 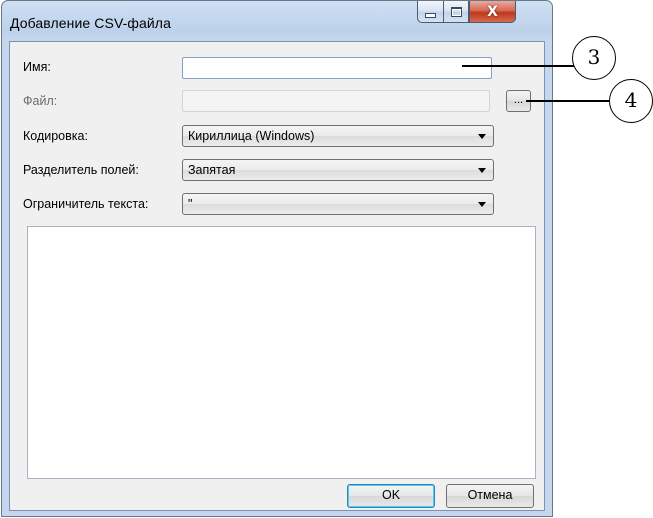 I want to click on encoding-value: Кириллица (Windows), so click(x=251, y=136).